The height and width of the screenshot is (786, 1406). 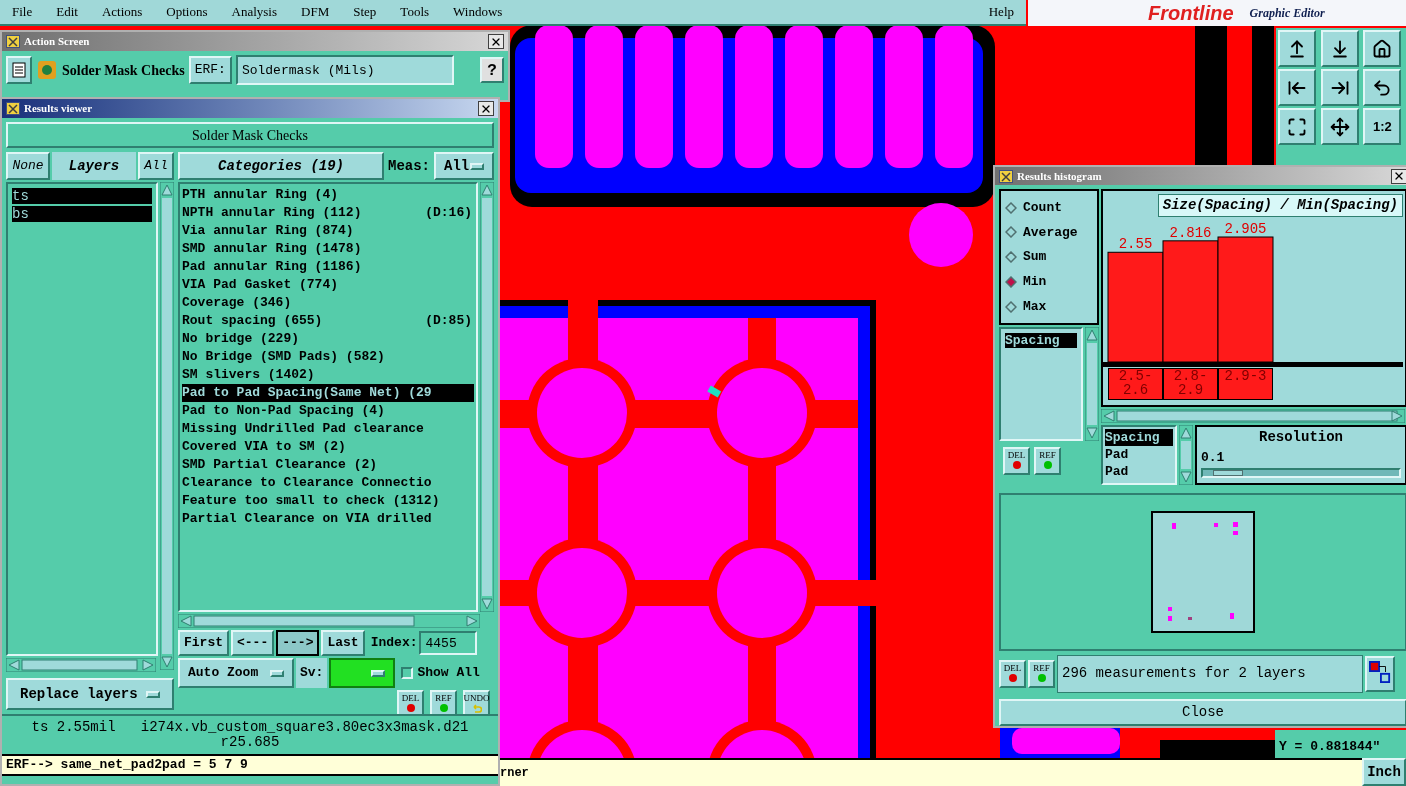 I want to click on category-item: Via annular Ring (874), so click(x=328, y=231).